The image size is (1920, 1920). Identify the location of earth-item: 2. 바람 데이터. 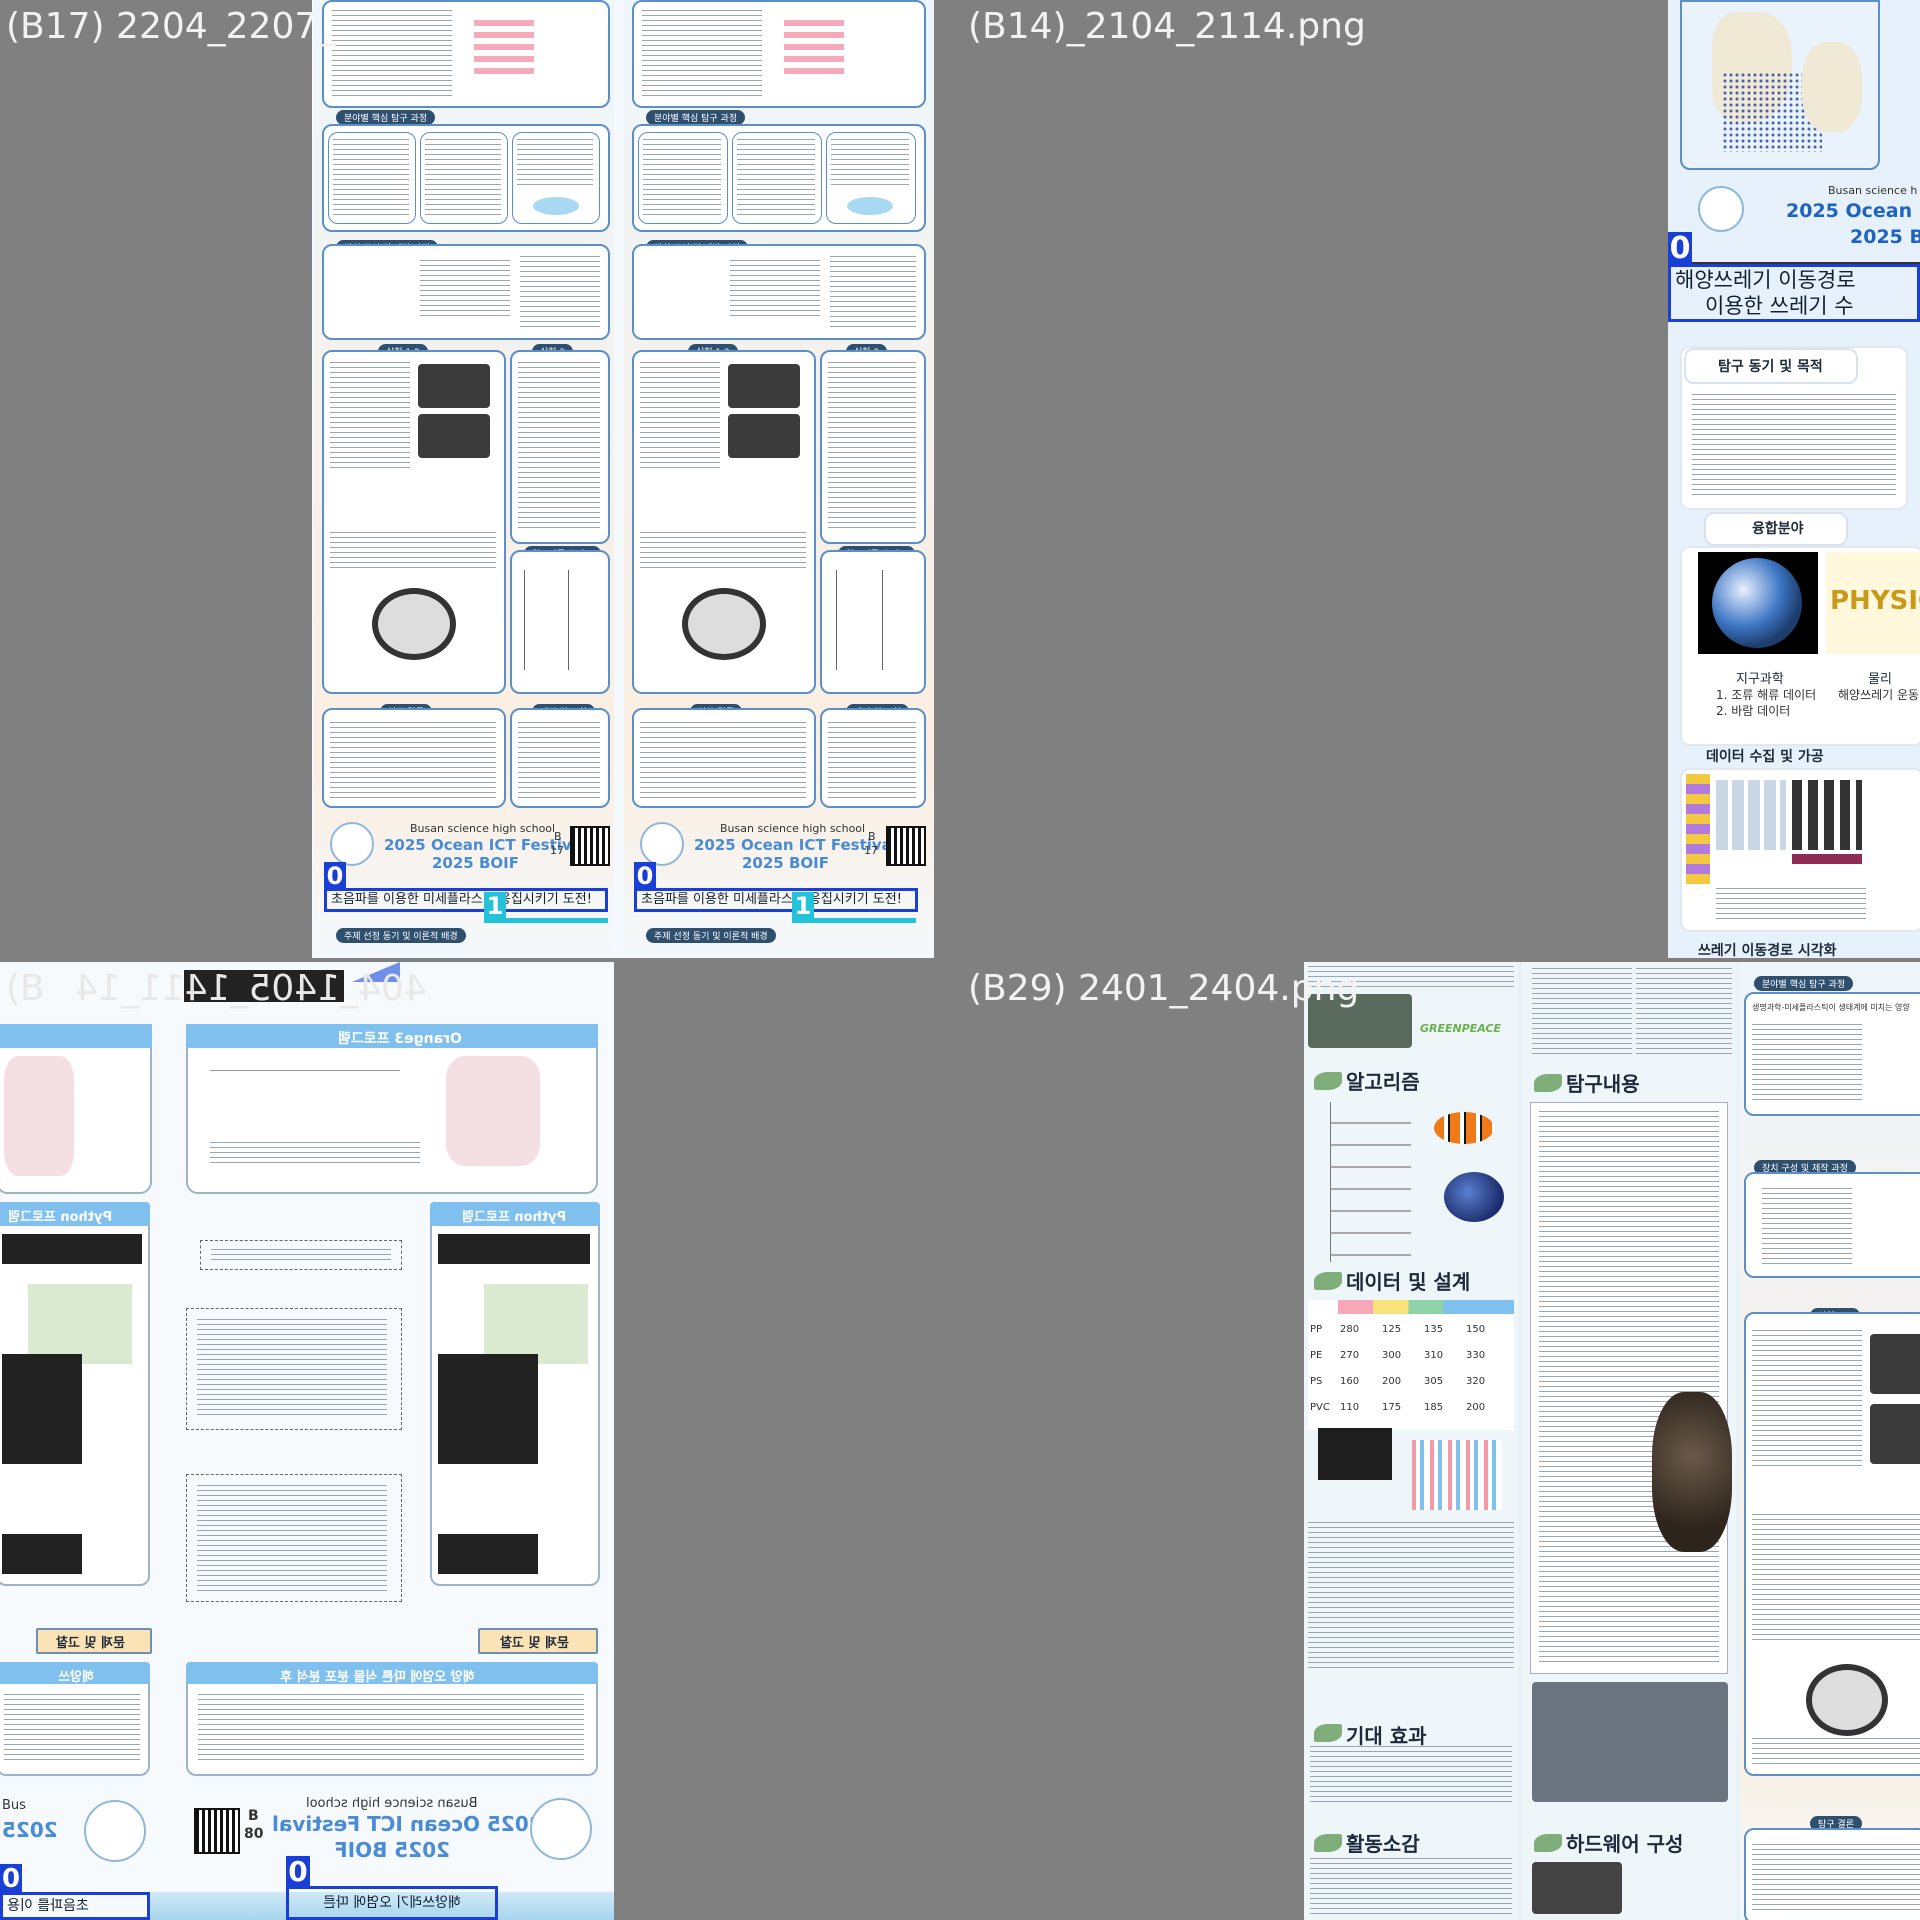
(1753, 711).